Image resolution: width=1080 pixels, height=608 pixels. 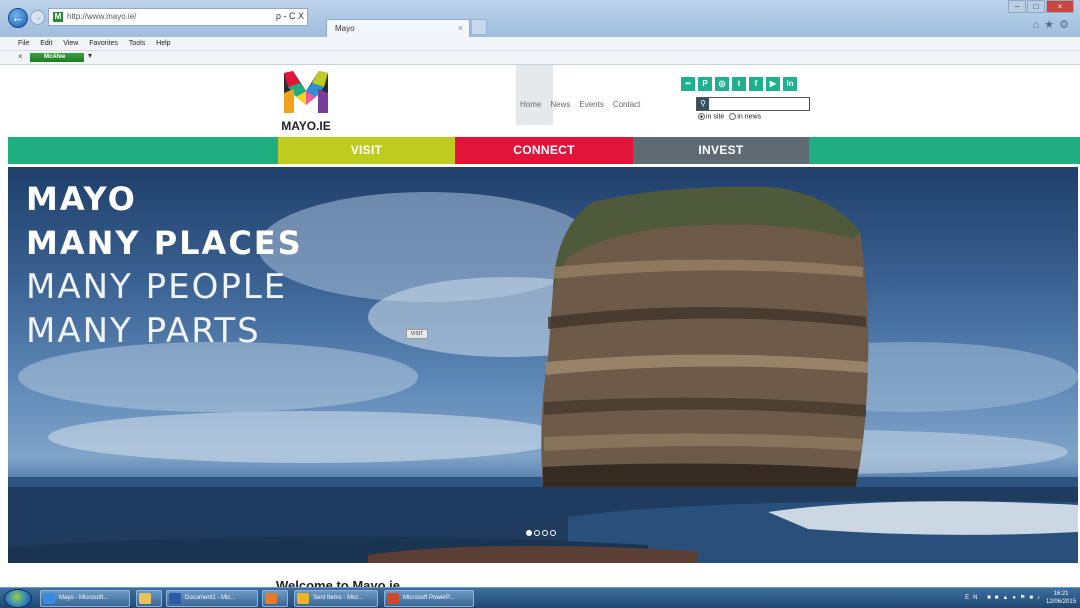 What do you see at coordinates (90, 55) in the screenshot?
I see `chevron-down-icon: ▾` at bounding box center [90, 55].